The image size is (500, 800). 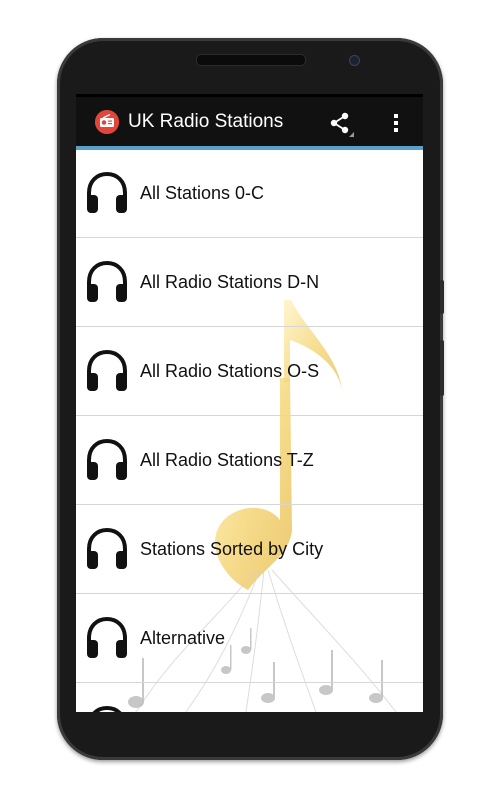 I want to click on list-item-all-radio-stations-o-s: All Radio Stations O-S, so click(x=249, y=372).